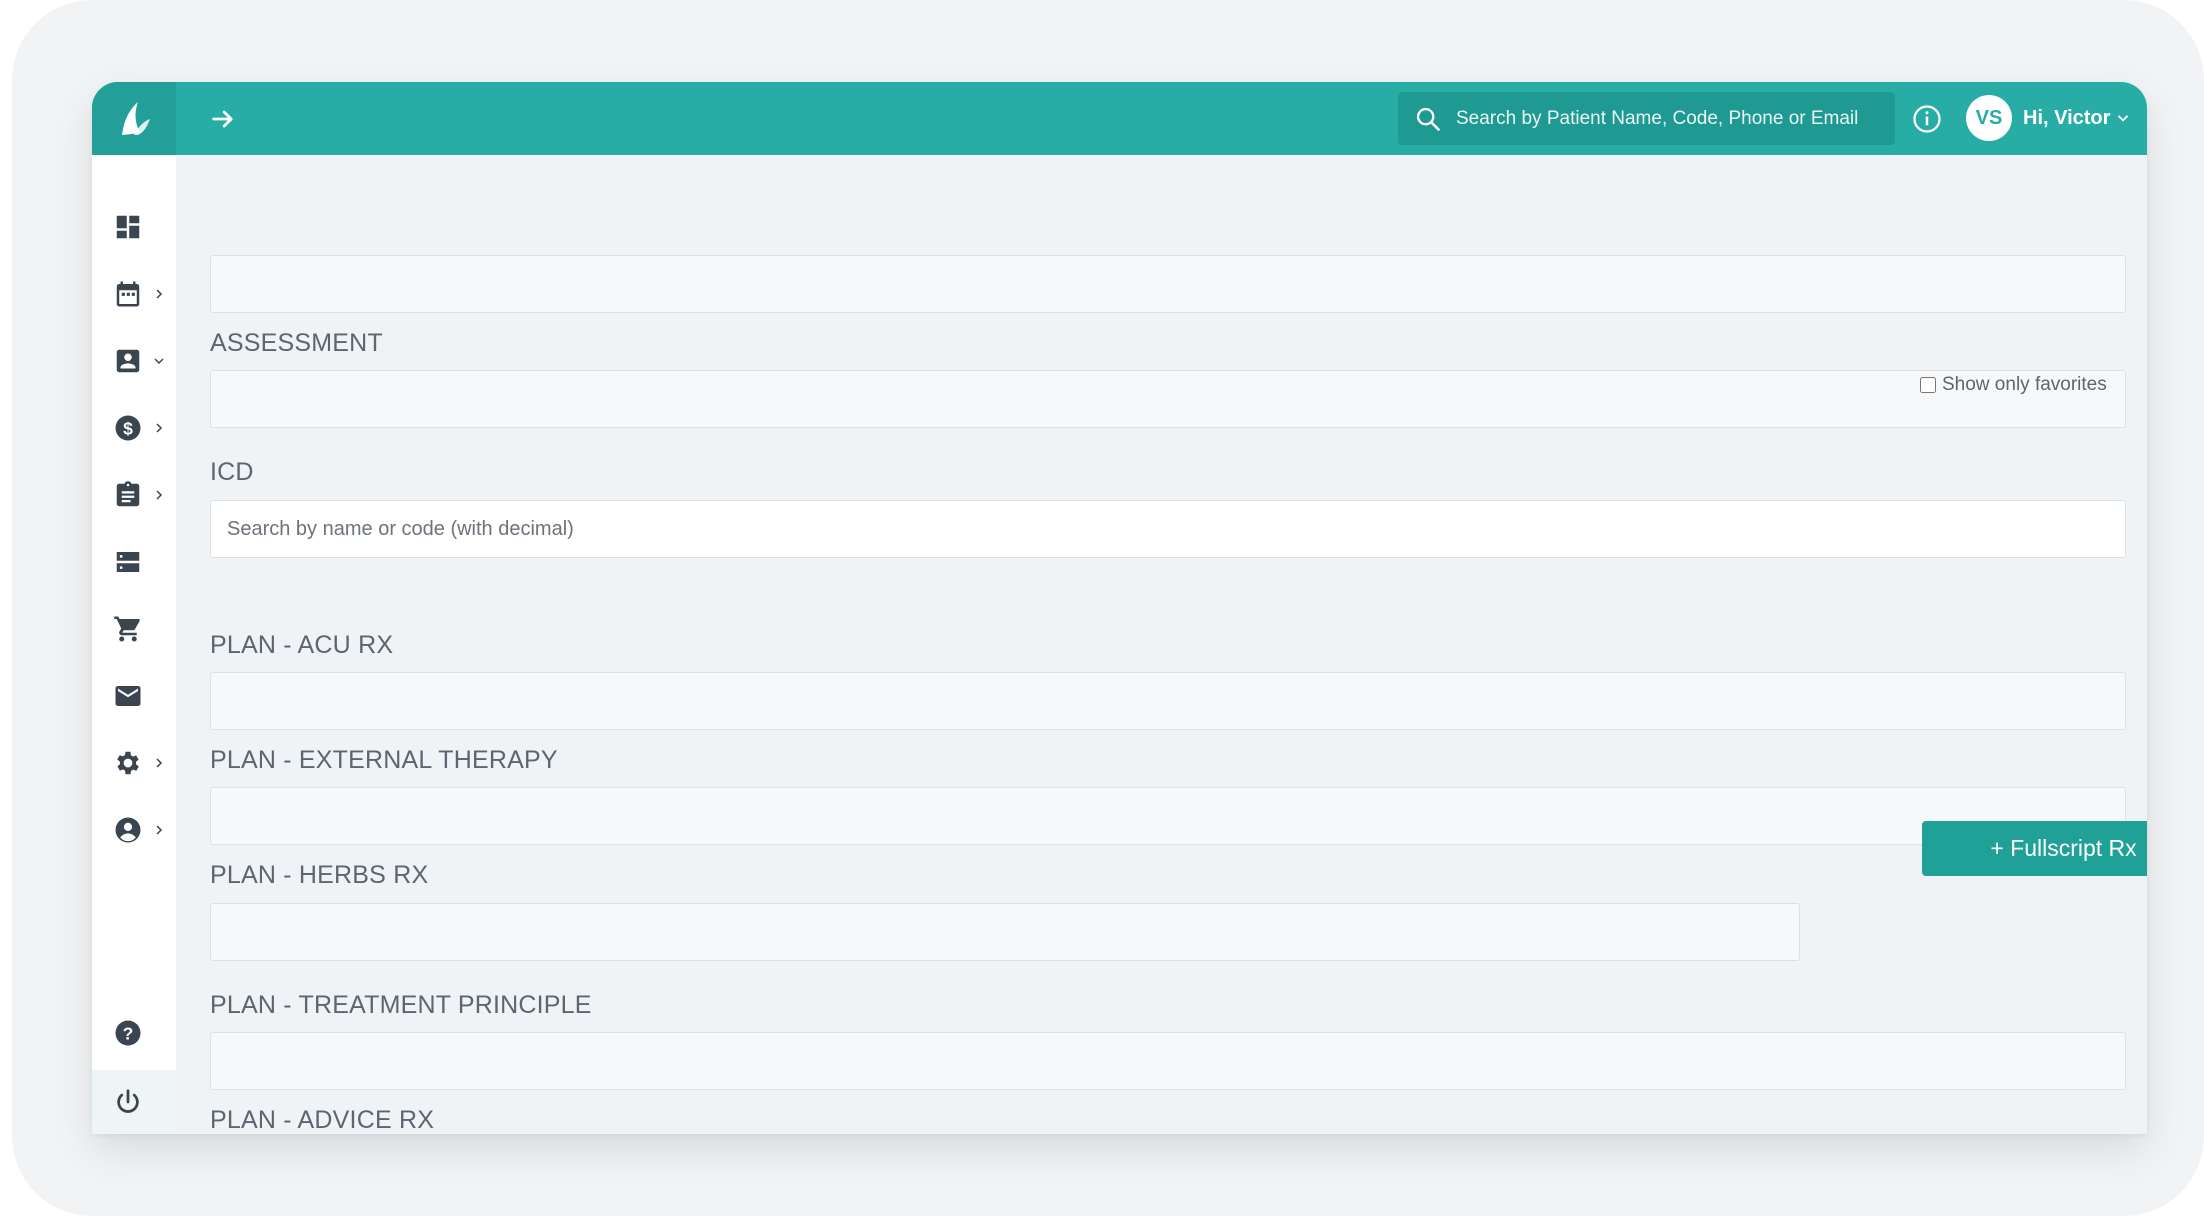 This screenshot has height=1216, width=2204. I want to click on acu-rx-field, so click(1168, 701).